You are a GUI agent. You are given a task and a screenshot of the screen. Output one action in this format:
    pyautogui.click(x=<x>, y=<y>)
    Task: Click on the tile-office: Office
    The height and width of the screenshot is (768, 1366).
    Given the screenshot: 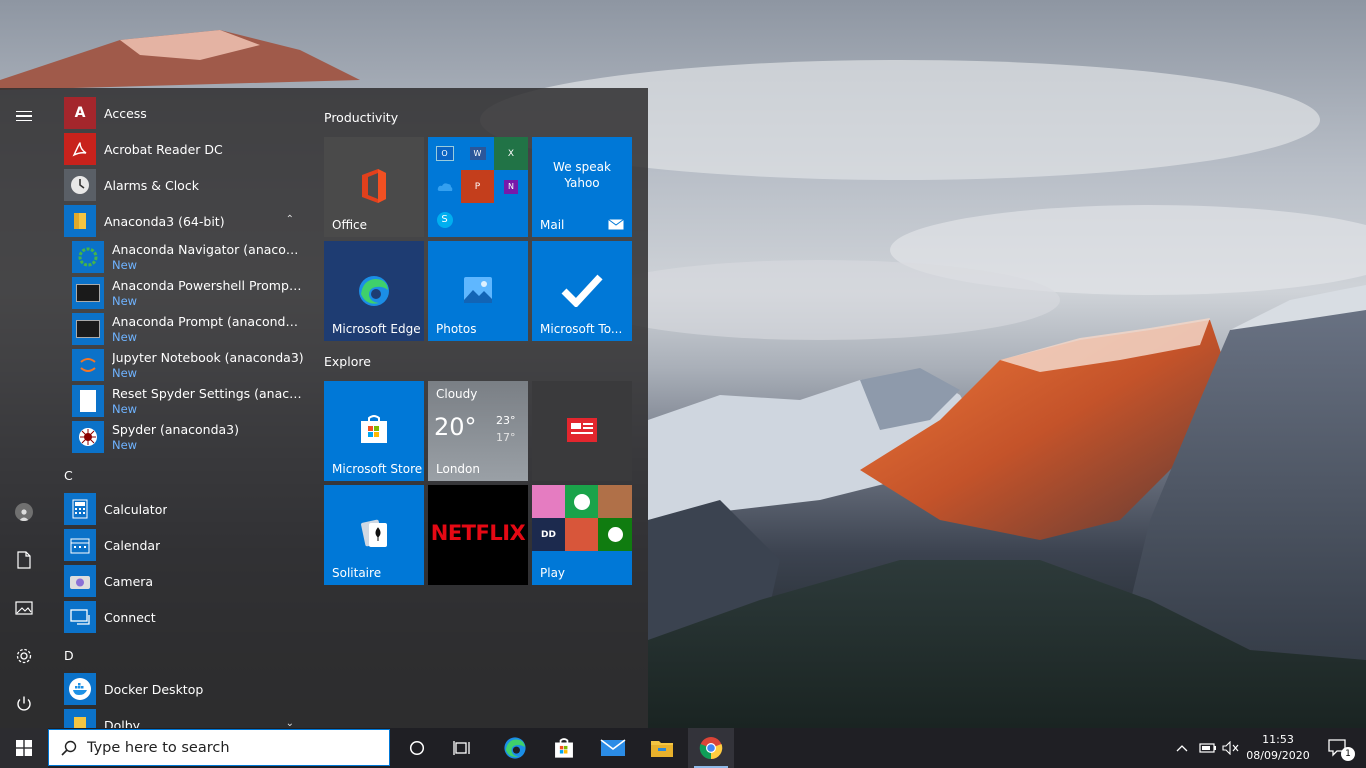 What is the action you would take?
    pyautogui.click(x=374, y=187)
    